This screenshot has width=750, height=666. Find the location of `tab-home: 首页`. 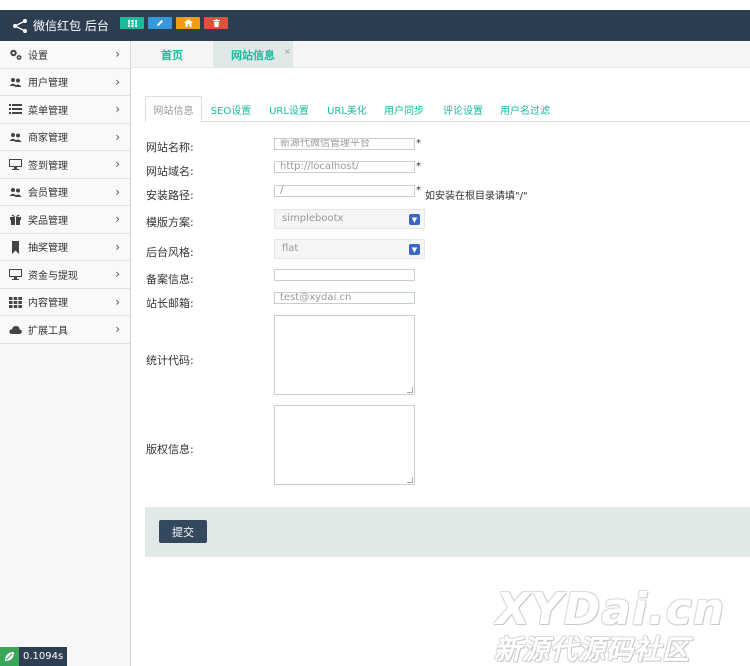

tab-home: 首页 is located at coordinates (172, 54).